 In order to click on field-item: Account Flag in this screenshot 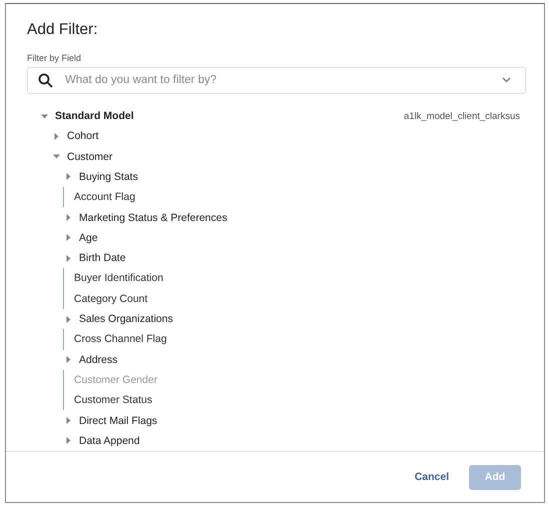, I will do `click(99, 197)`.